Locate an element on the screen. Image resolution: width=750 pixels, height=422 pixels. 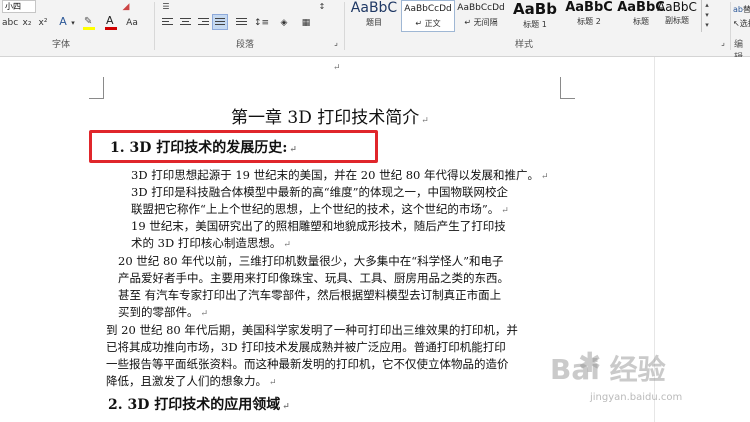
heading-application-fields: 2. 3D 打印技术的应用领域 ↵ is located at coordinates (199, 404).